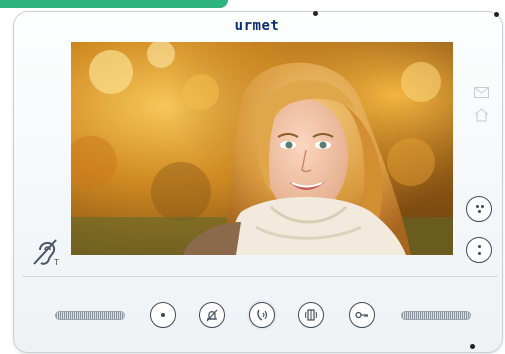 The width and height of the screenshot is (505, 354). I want to click on mute-button, so click(212, 315).